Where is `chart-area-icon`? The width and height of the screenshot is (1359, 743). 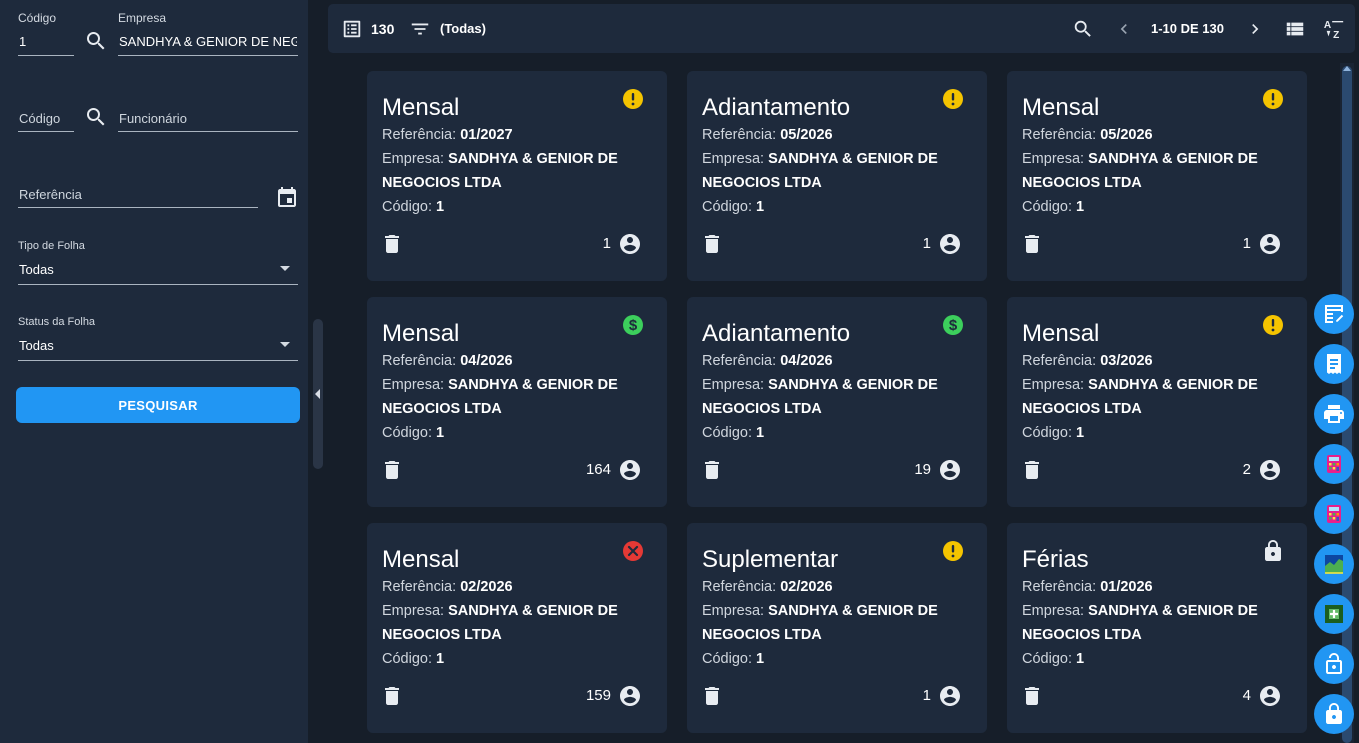
chart-area-icon is located at coordinates (1334, 564).